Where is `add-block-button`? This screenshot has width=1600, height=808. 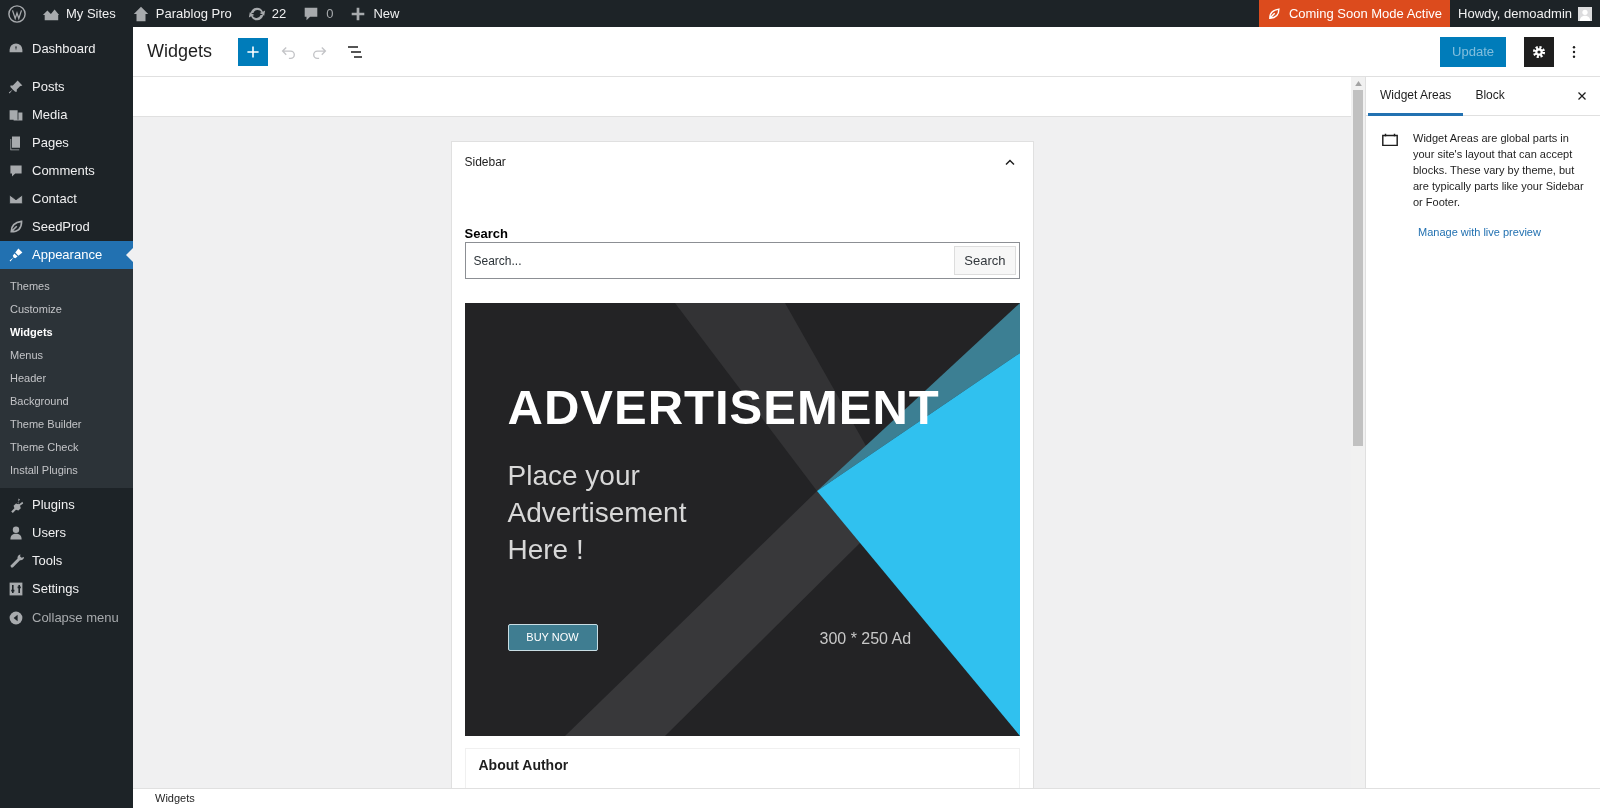
add-block-button is located at coordinates (253, 51).